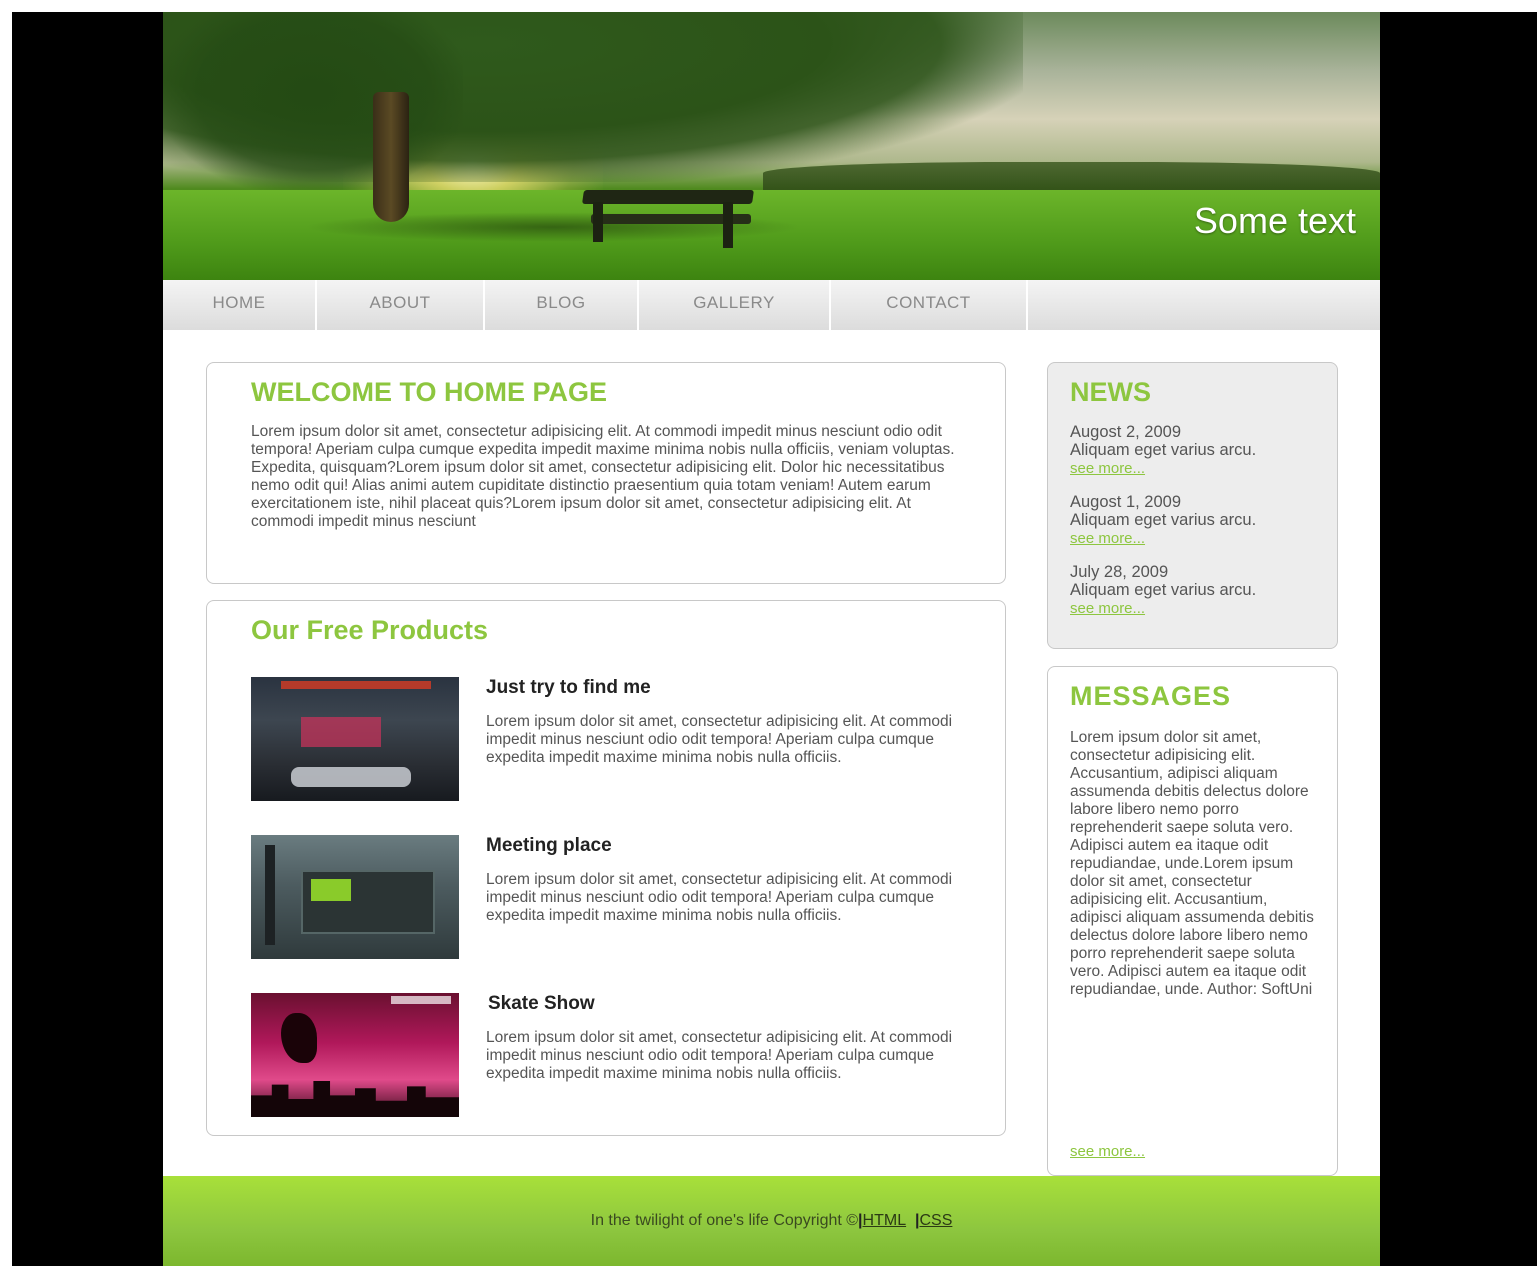 The width and height of the screenshot is (1537, 1266). I want to click on nav-item-gallery: GALLERY, so click(735, 305).